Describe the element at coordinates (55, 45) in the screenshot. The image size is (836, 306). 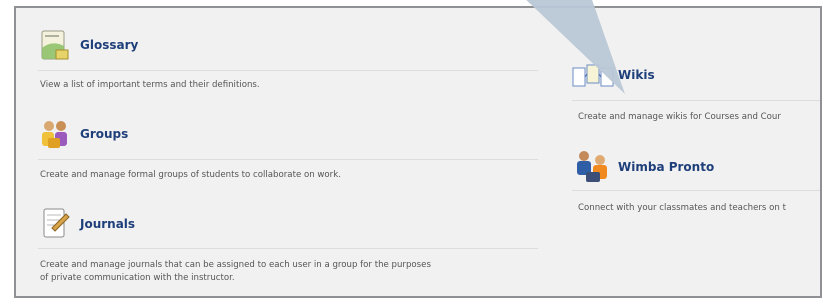
I see `glossary-icon` at that location.